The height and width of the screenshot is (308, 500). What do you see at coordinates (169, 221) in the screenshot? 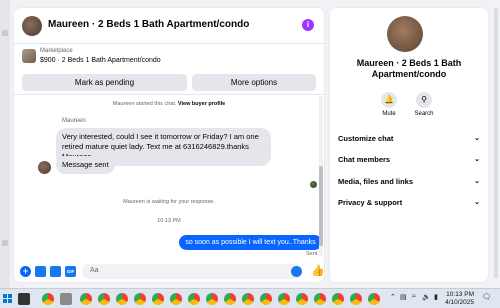
I see `message-timestamp: 10:13 PM` at bounding box center [169, 221].